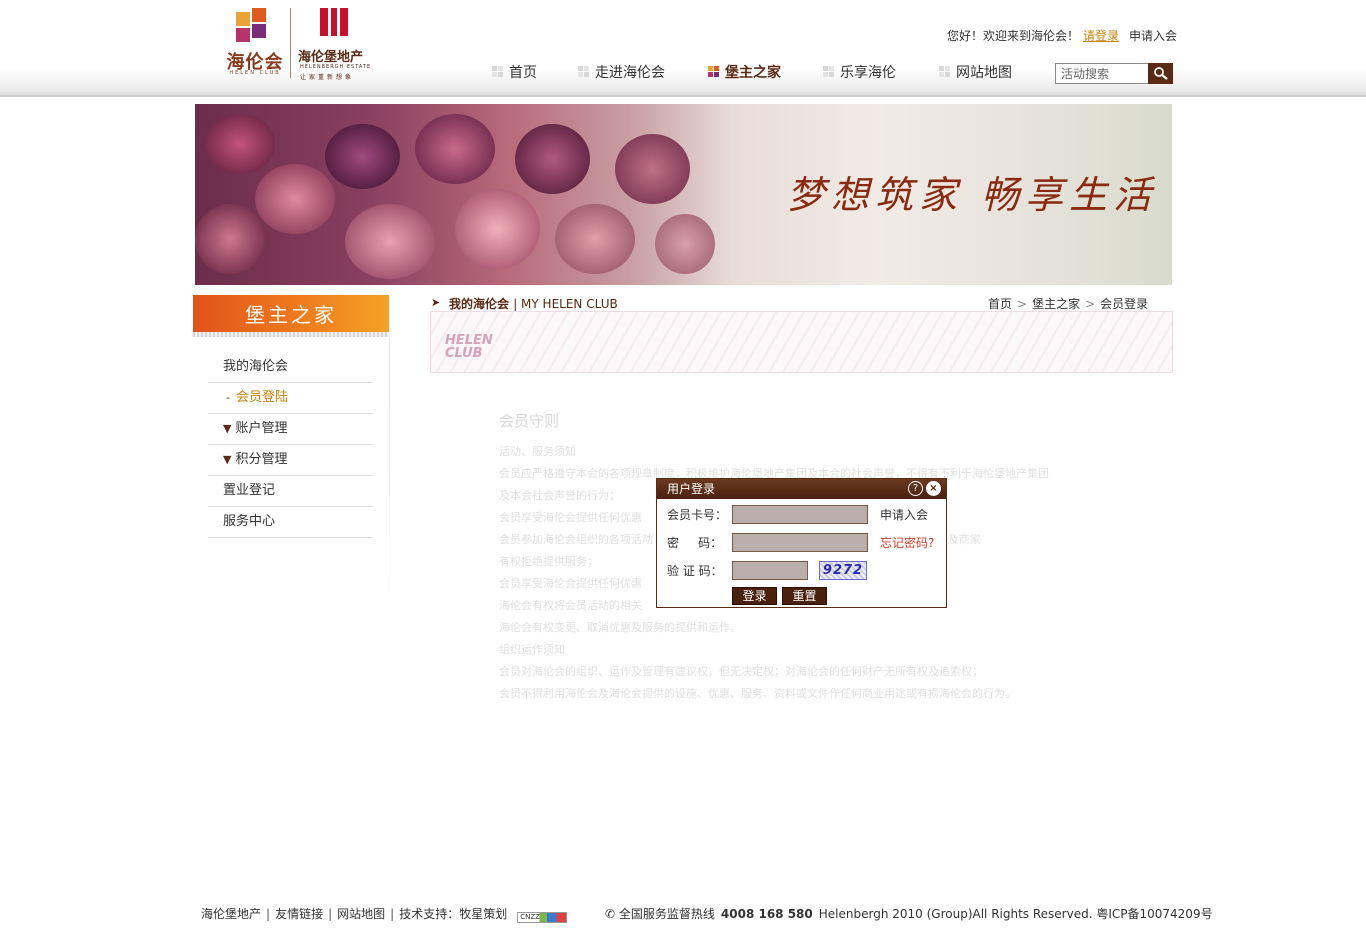 This screenshot has width=1366, height=939. What do you see at coordinates (514, 72) in the screenshot?
I see `nav-item-home: 首页` at bounding box center [514, 72].